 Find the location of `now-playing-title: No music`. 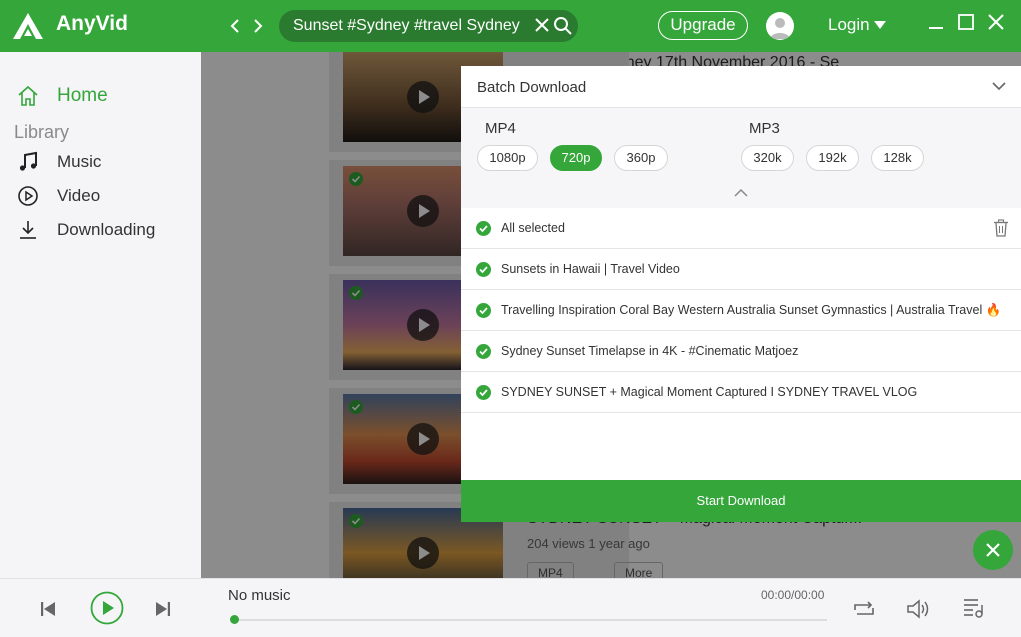

now-playing-title: No music is located at coordinates (259, 595).